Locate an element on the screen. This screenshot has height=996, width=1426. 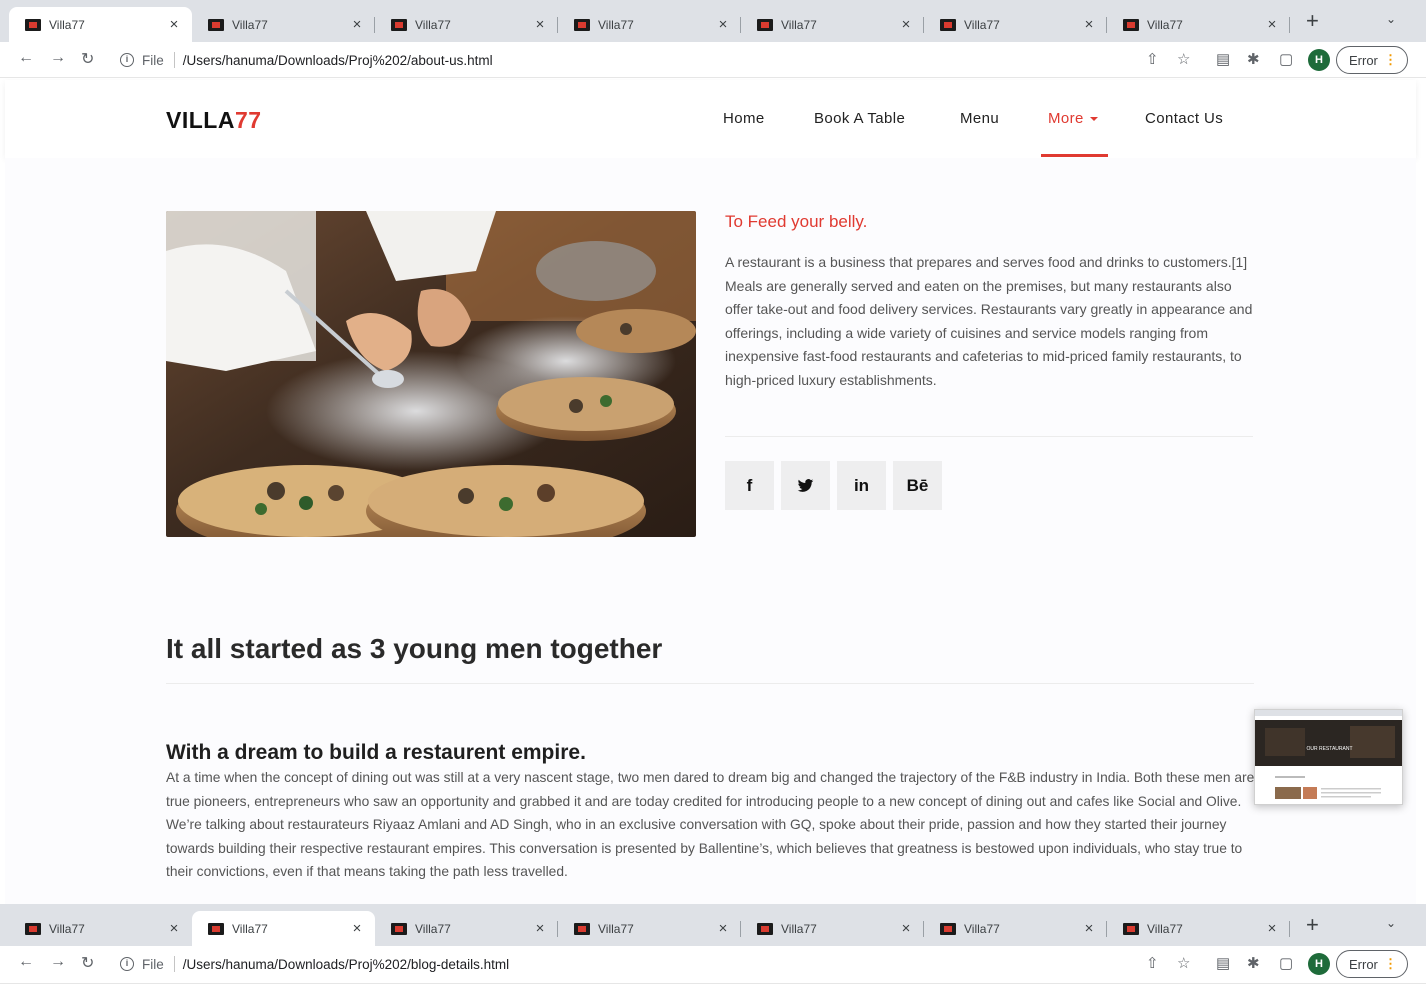
kebab-menu-icon: ⋮ is located at coordinates (1390, 59).